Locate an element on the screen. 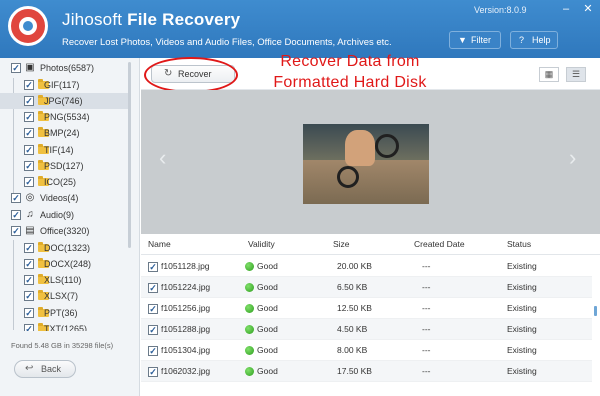 The width and height of the screenshot is (600, 396). tree-item-psd: ✓ PSD(127) is located at coordinates (64, 166).